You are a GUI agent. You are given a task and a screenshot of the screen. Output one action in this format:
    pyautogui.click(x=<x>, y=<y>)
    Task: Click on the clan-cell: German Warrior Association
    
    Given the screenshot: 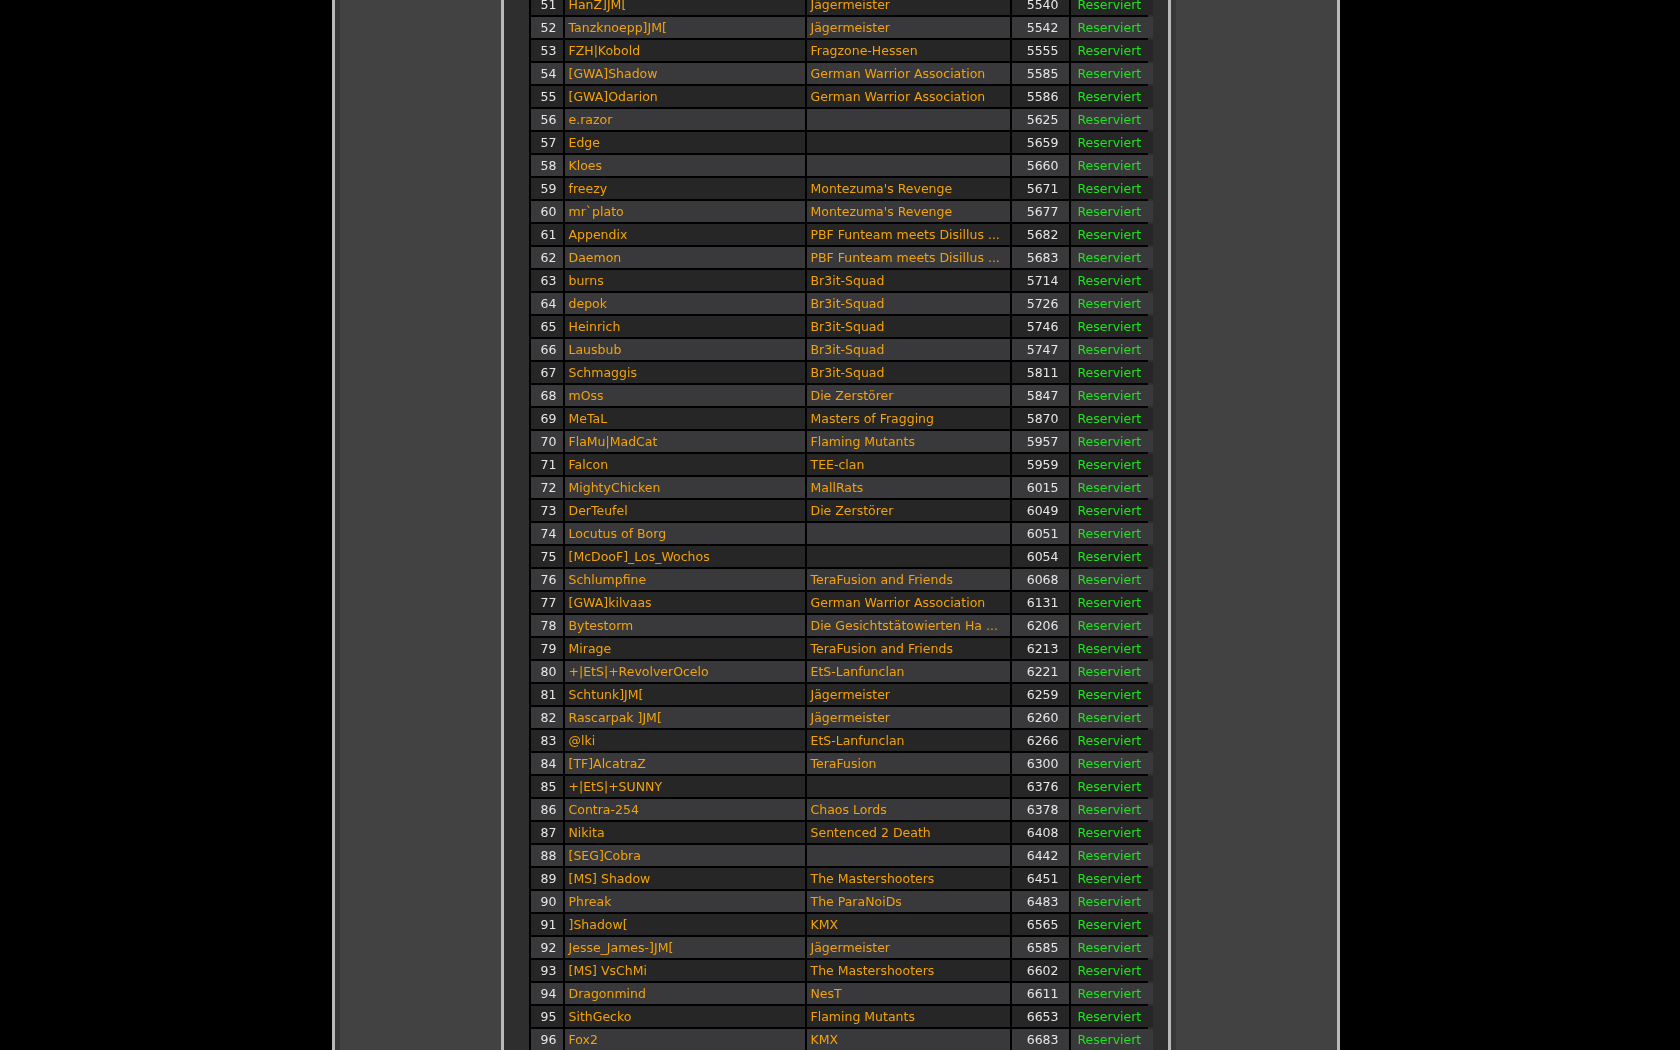 What is the action you would take?
    pyautogui.click(x=908, y=96)
    